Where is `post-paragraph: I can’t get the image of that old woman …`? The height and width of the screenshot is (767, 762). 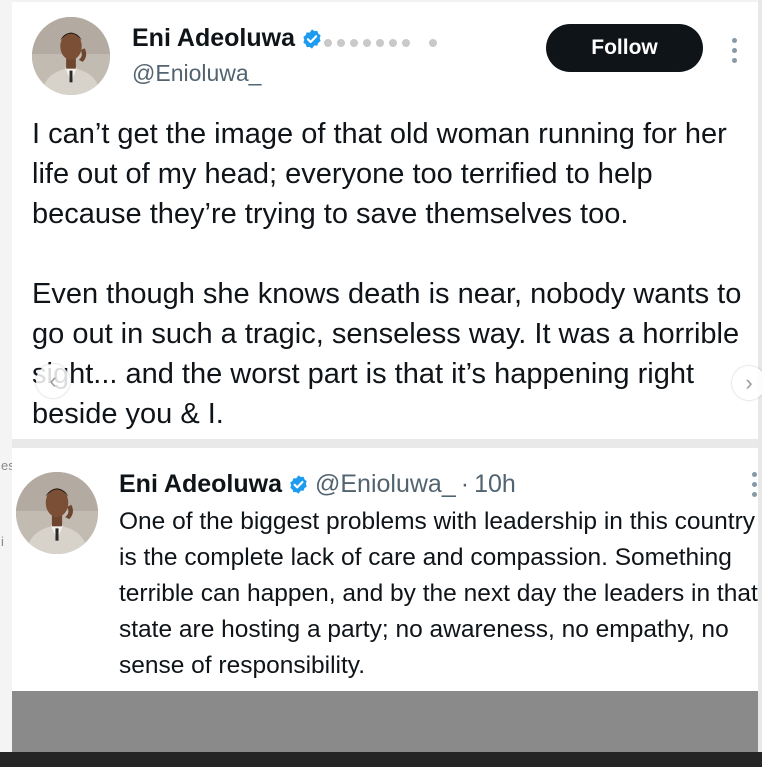 post-paragraph: I can’t get the image of that old woman … is located at coordinates (379, 174).